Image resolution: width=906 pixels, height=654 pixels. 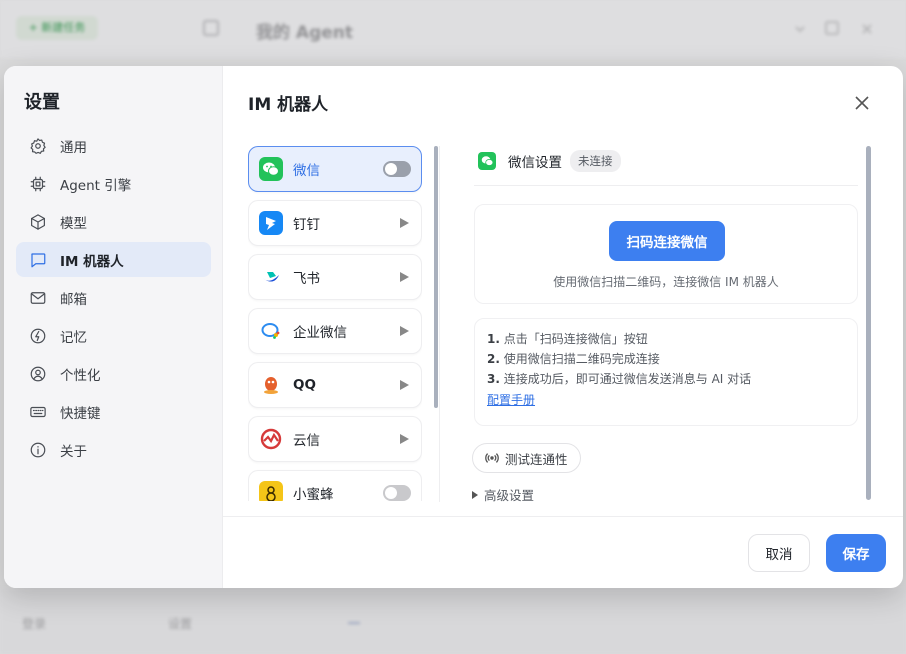 What do you see at coordinates (92, 261) in the screenshot?
I see `nav-item-label: IM 机器人` at bounding box center [92, 261].